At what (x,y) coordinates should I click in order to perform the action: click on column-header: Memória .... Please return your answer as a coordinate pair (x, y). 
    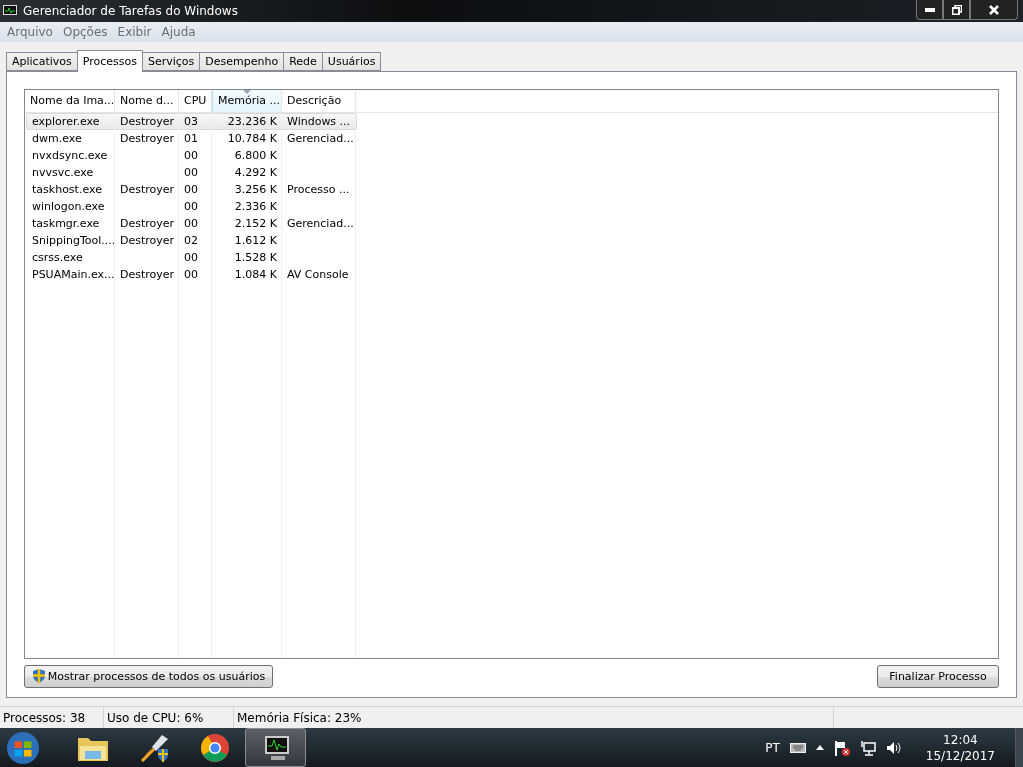
    Looking at the image, I should click on (247, 100).